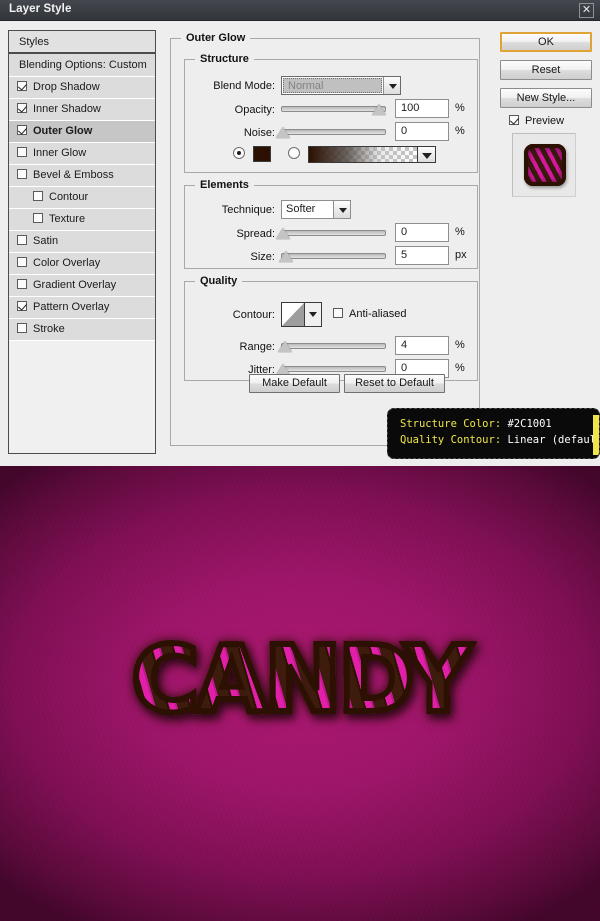 The height and width of the screenshot is (921, 600). I want to click on candy-text: CANDY, so click(301, 679).